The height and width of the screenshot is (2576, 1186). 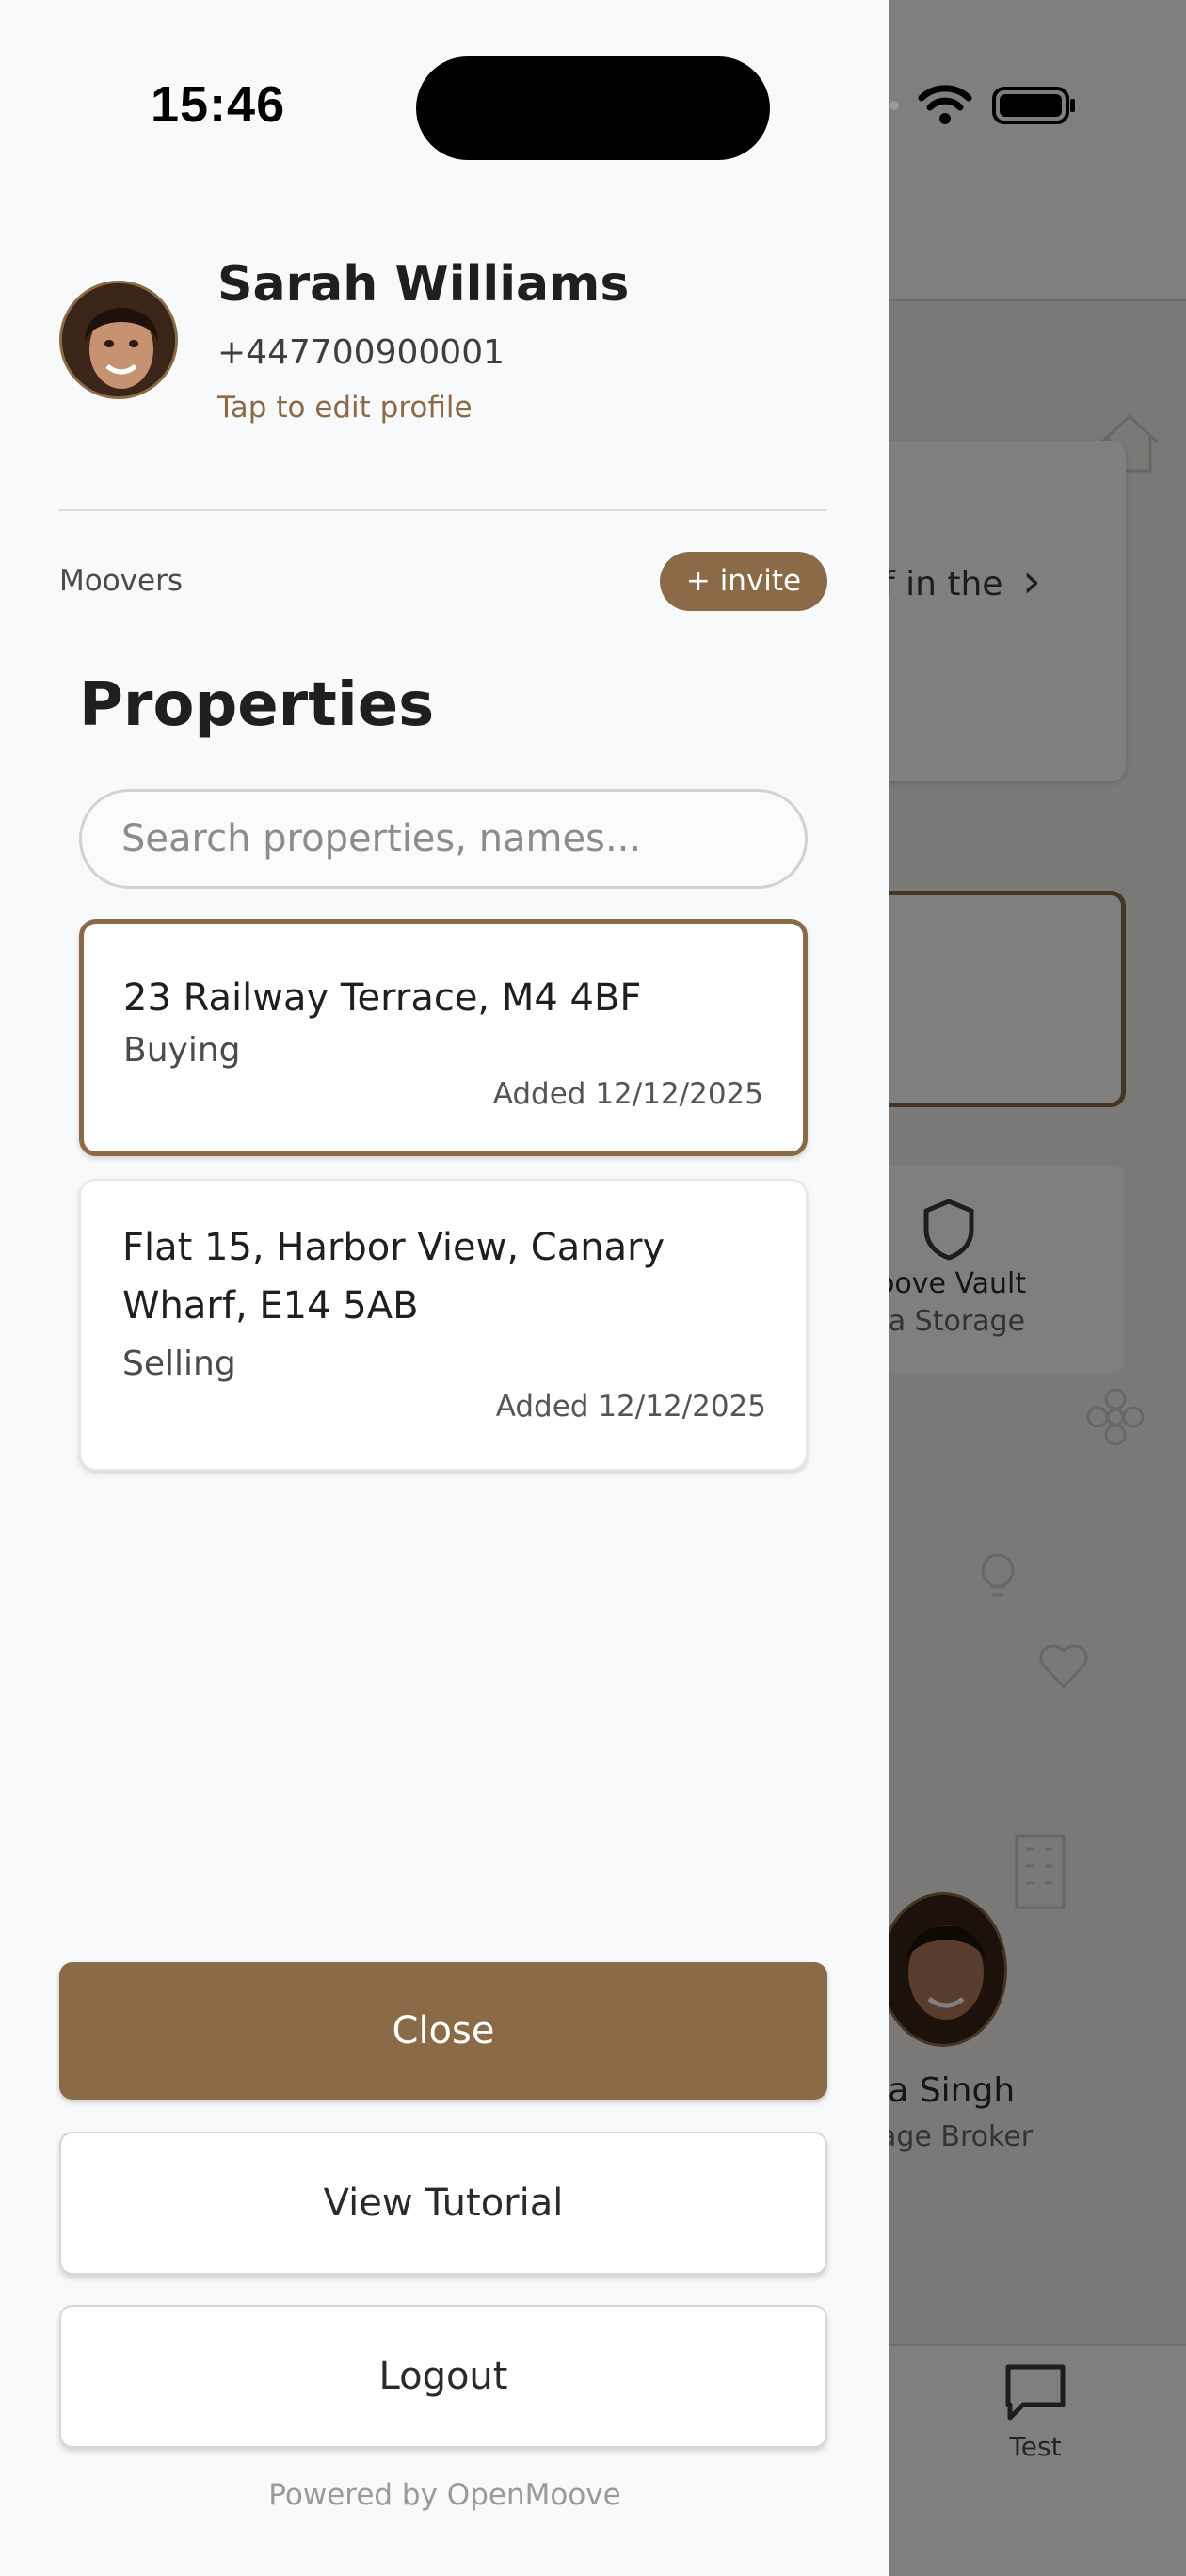 I want to click on invite-button: + invite, so click(x=743, y=581).